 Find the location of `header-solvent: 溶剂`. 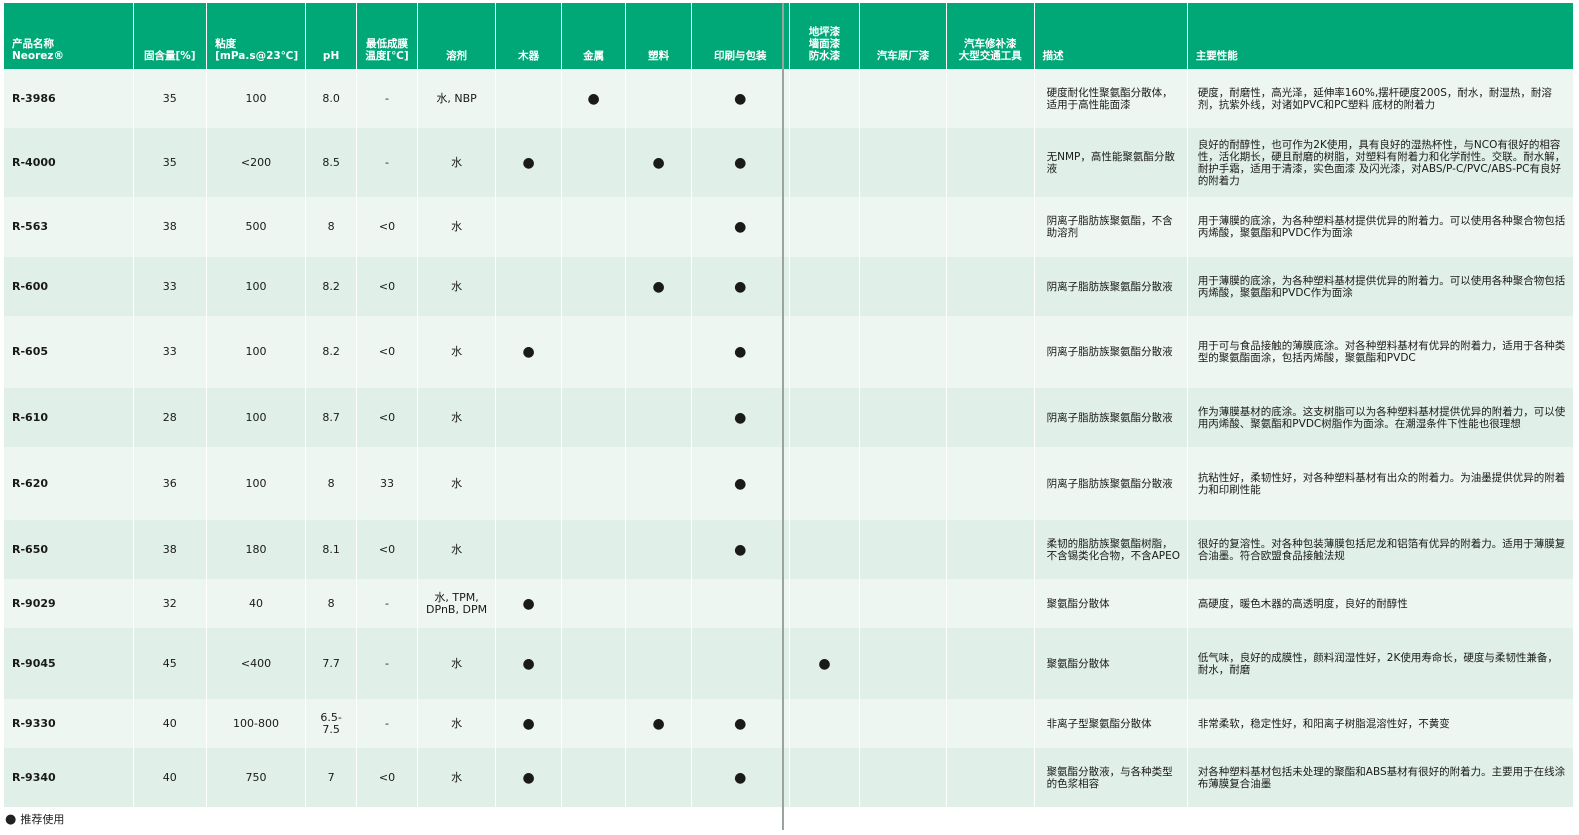

header-solvent: 溶剂 is located at coordinates (457, 36).